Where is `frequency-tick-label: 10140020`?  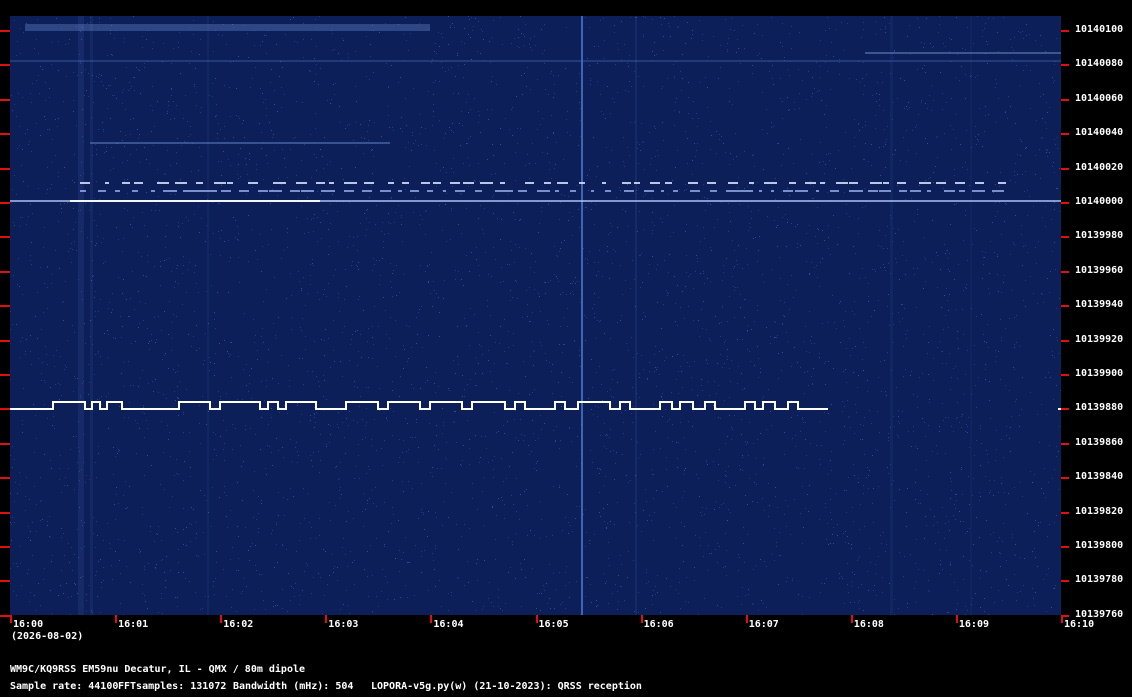
frequency-tick-label: 10140020 is located at coordinates (1099, 167).